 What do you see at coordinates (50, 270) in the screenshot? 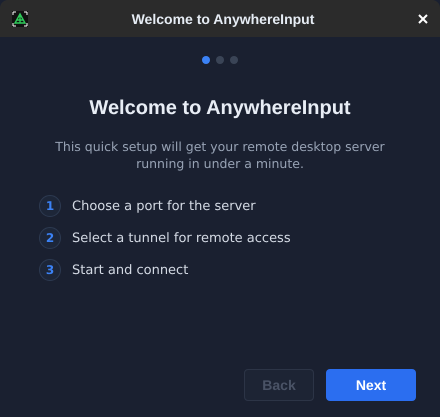
I see `step-number: 3` at bounding box center [50, 270].